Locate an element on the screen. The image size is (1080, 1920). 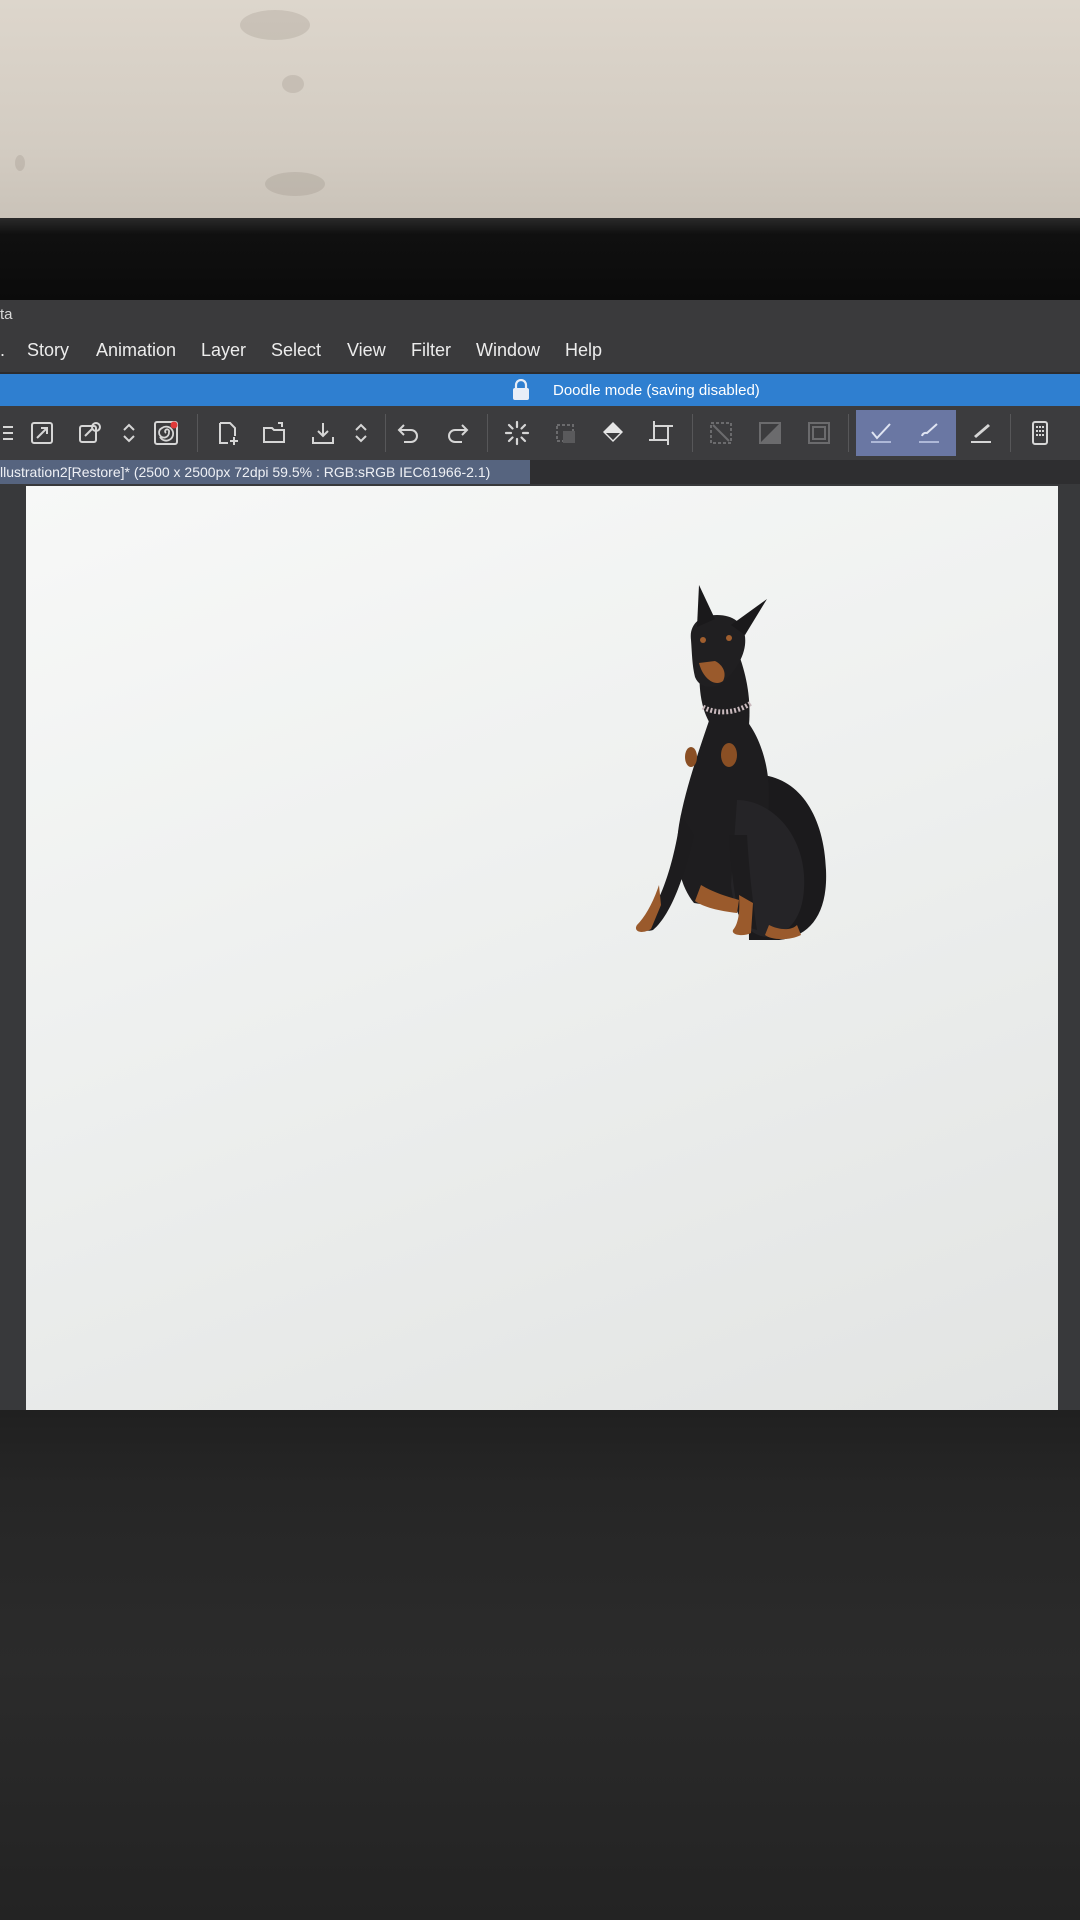
menu-help: Help is located at coordinates (583, 350).